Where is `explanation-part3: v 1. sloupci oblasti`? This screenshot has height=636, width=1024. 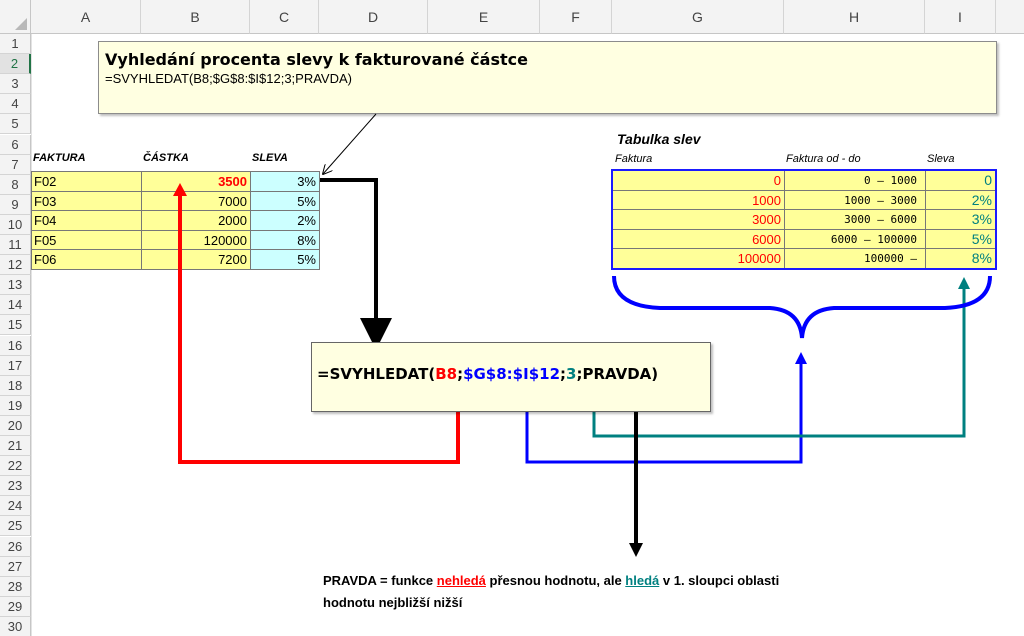
explanation-part3: v 1. sloupci oblasti is located at coordinates (719, 580).